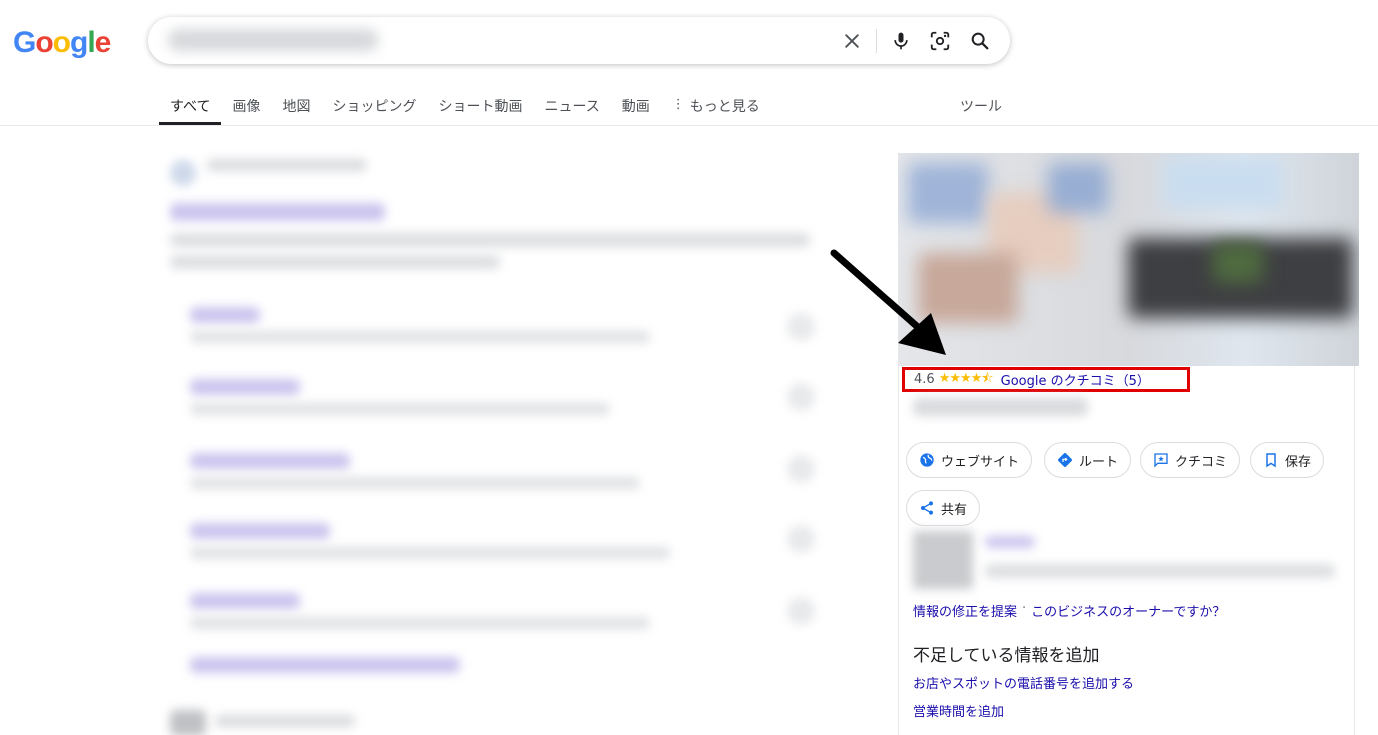 The width and height of the screenshot is (1378, 735). I want to click on missing-info-heading: 不足している情報を追加, so click(1006, 656).